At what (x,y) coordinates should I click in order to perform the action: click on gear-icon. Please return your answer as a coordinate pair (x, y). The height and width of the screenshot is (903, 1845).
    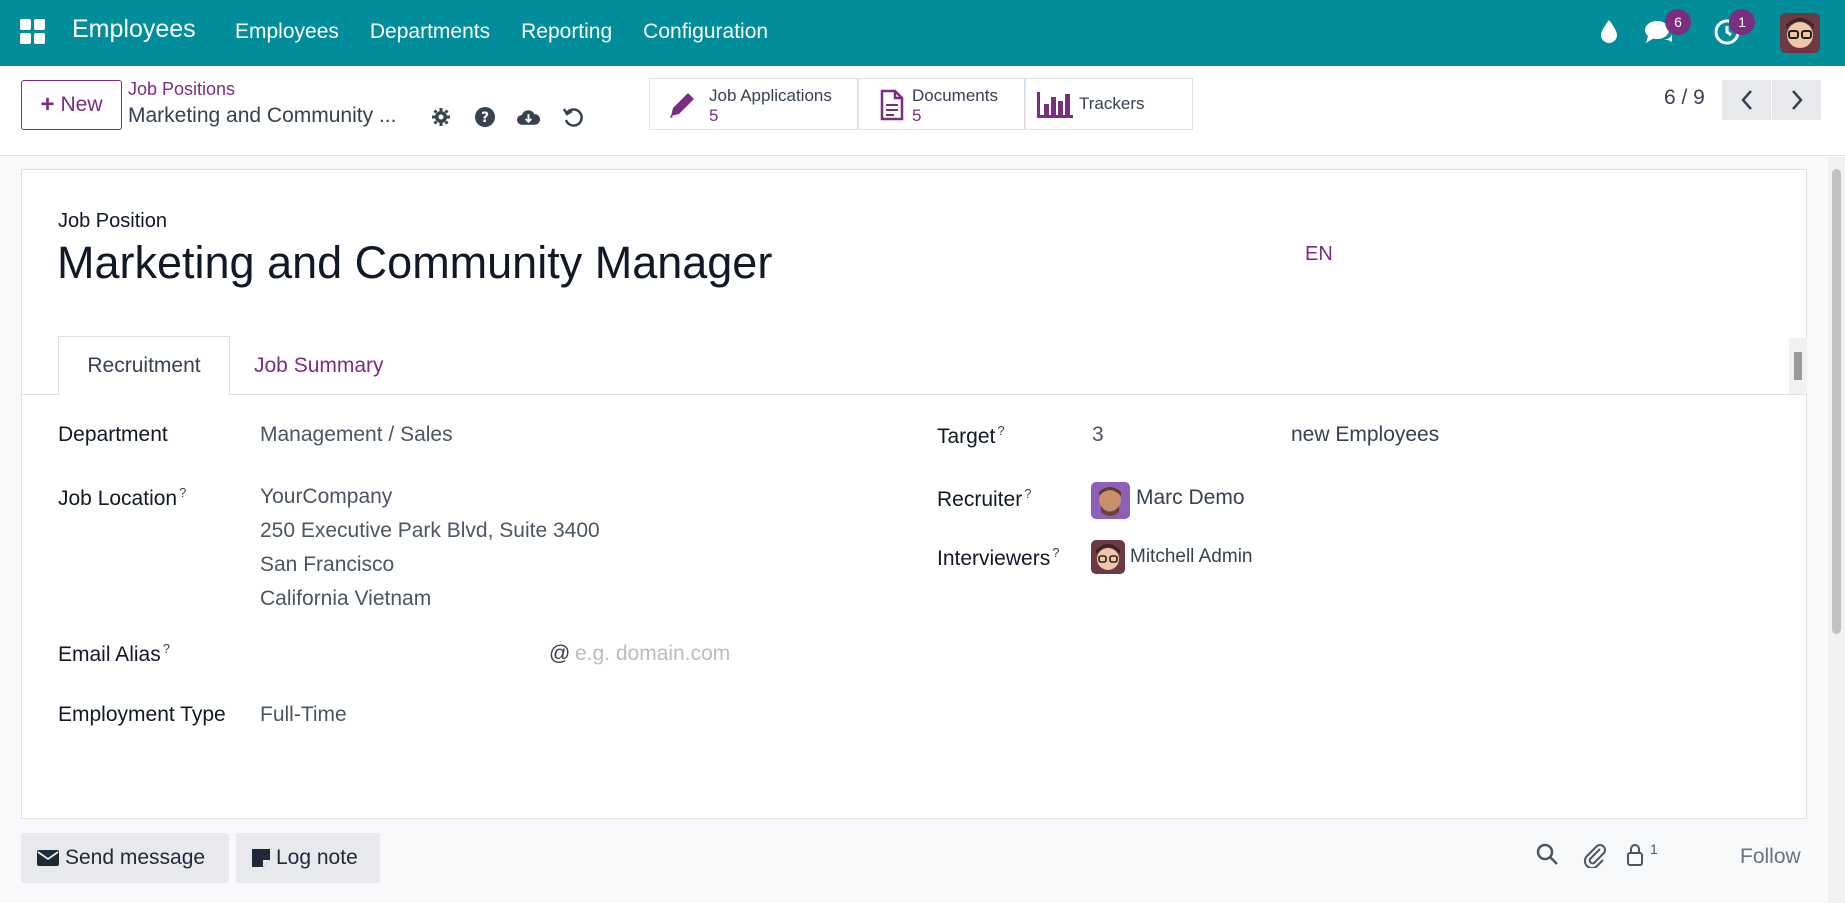
    Looking at the image, I should click on (440, 116).